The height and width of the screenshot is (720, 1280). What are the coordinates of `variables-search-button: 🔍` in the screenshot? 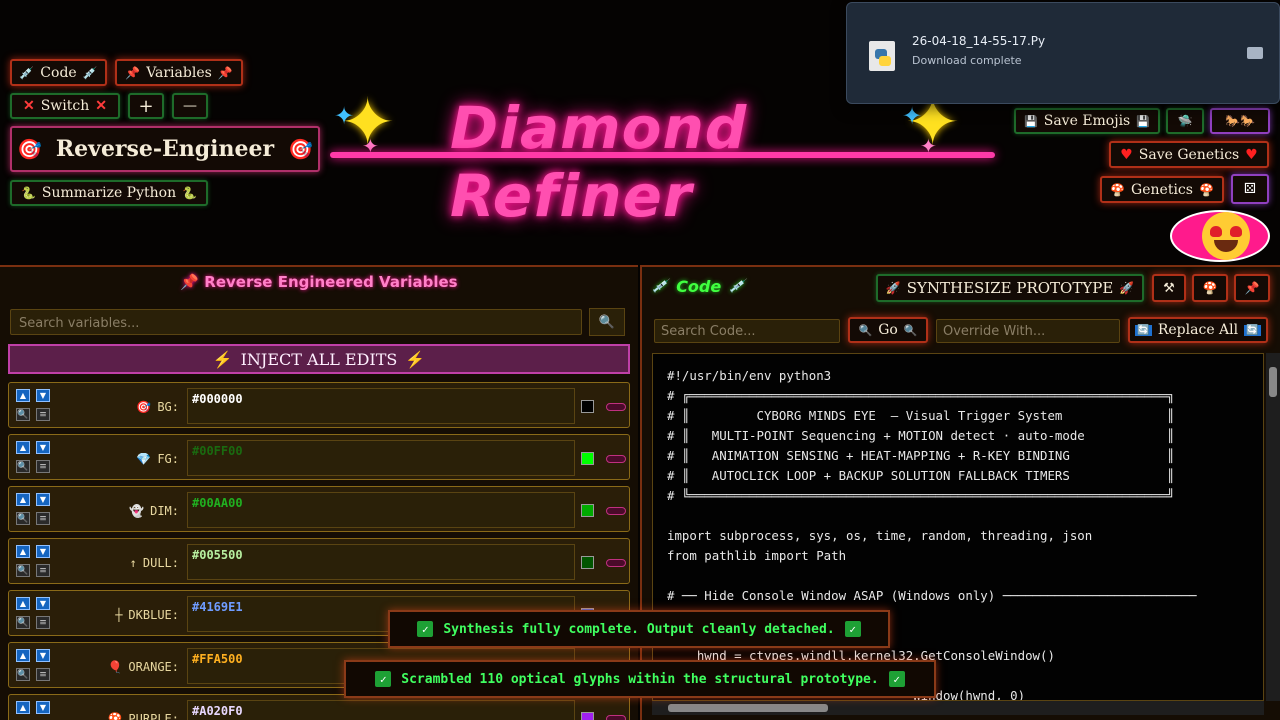 It's located at (607, 322).